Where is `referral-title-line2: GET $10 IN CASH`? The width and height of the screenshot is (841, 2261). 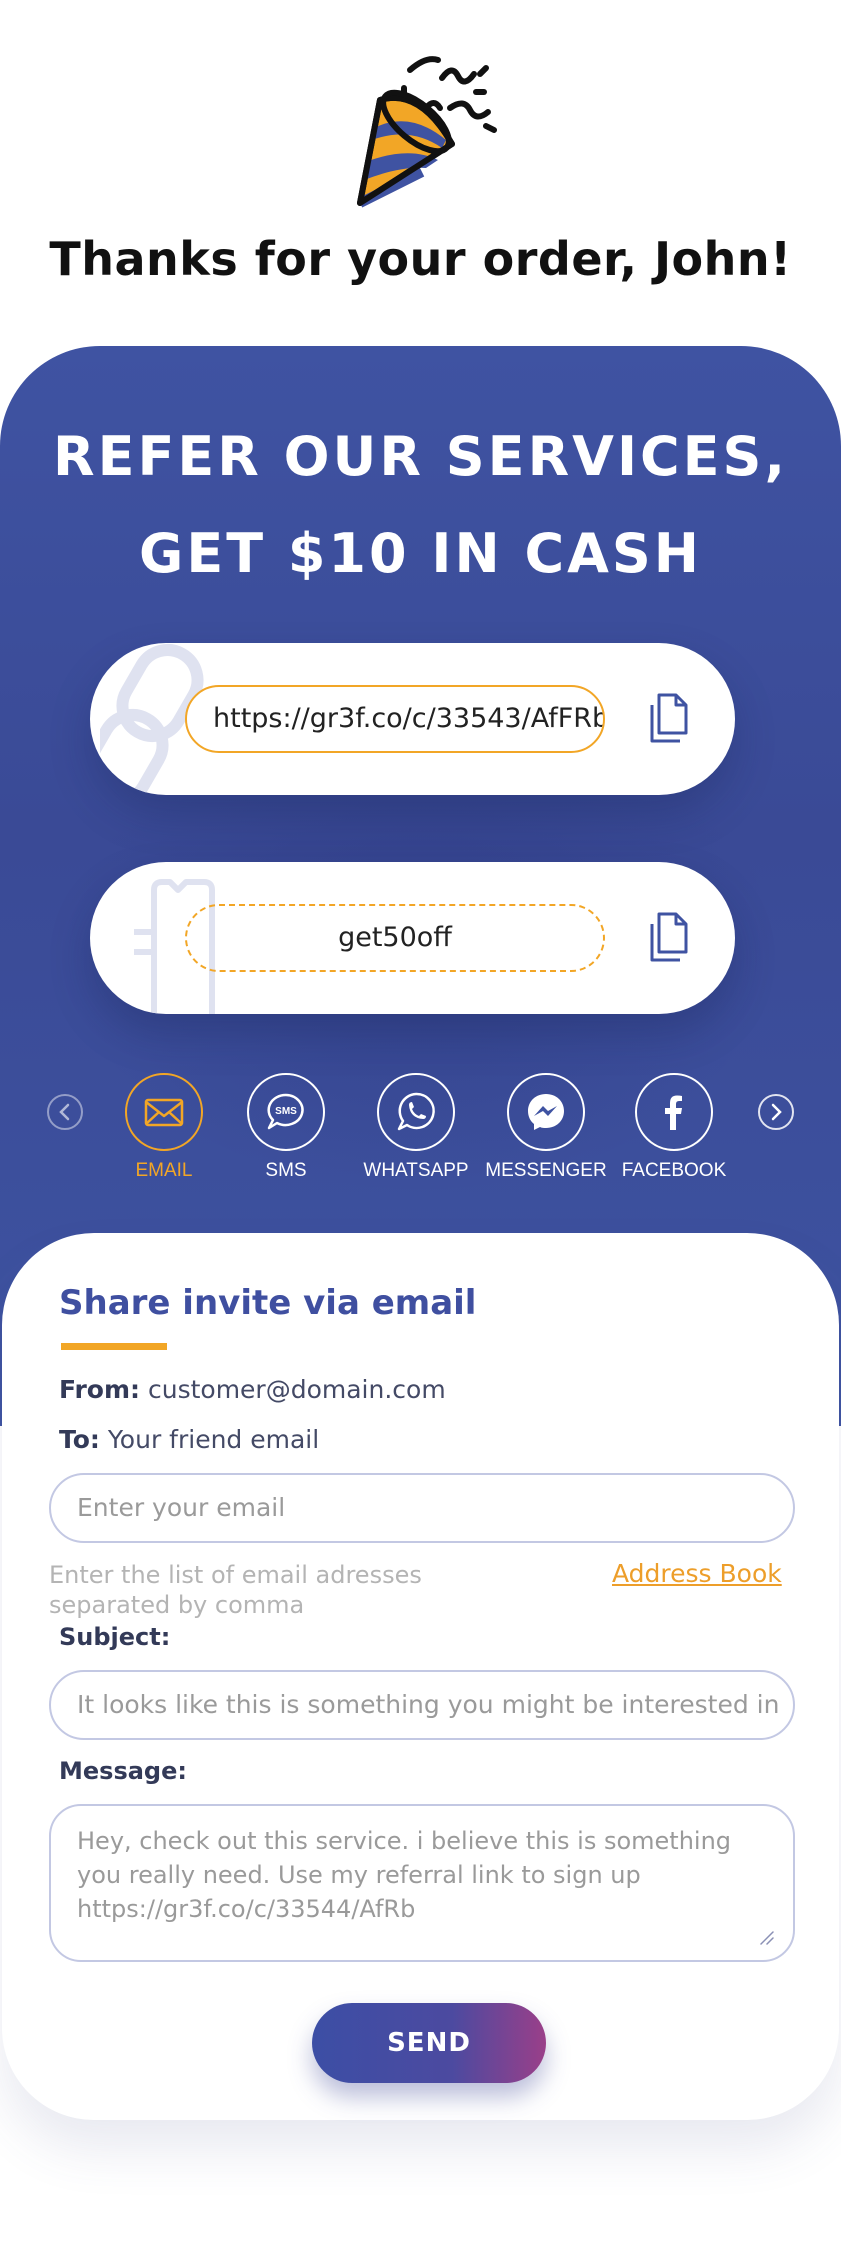 referral-title-line2: GET $10 IN CASH is located at coordinates (420, 553).